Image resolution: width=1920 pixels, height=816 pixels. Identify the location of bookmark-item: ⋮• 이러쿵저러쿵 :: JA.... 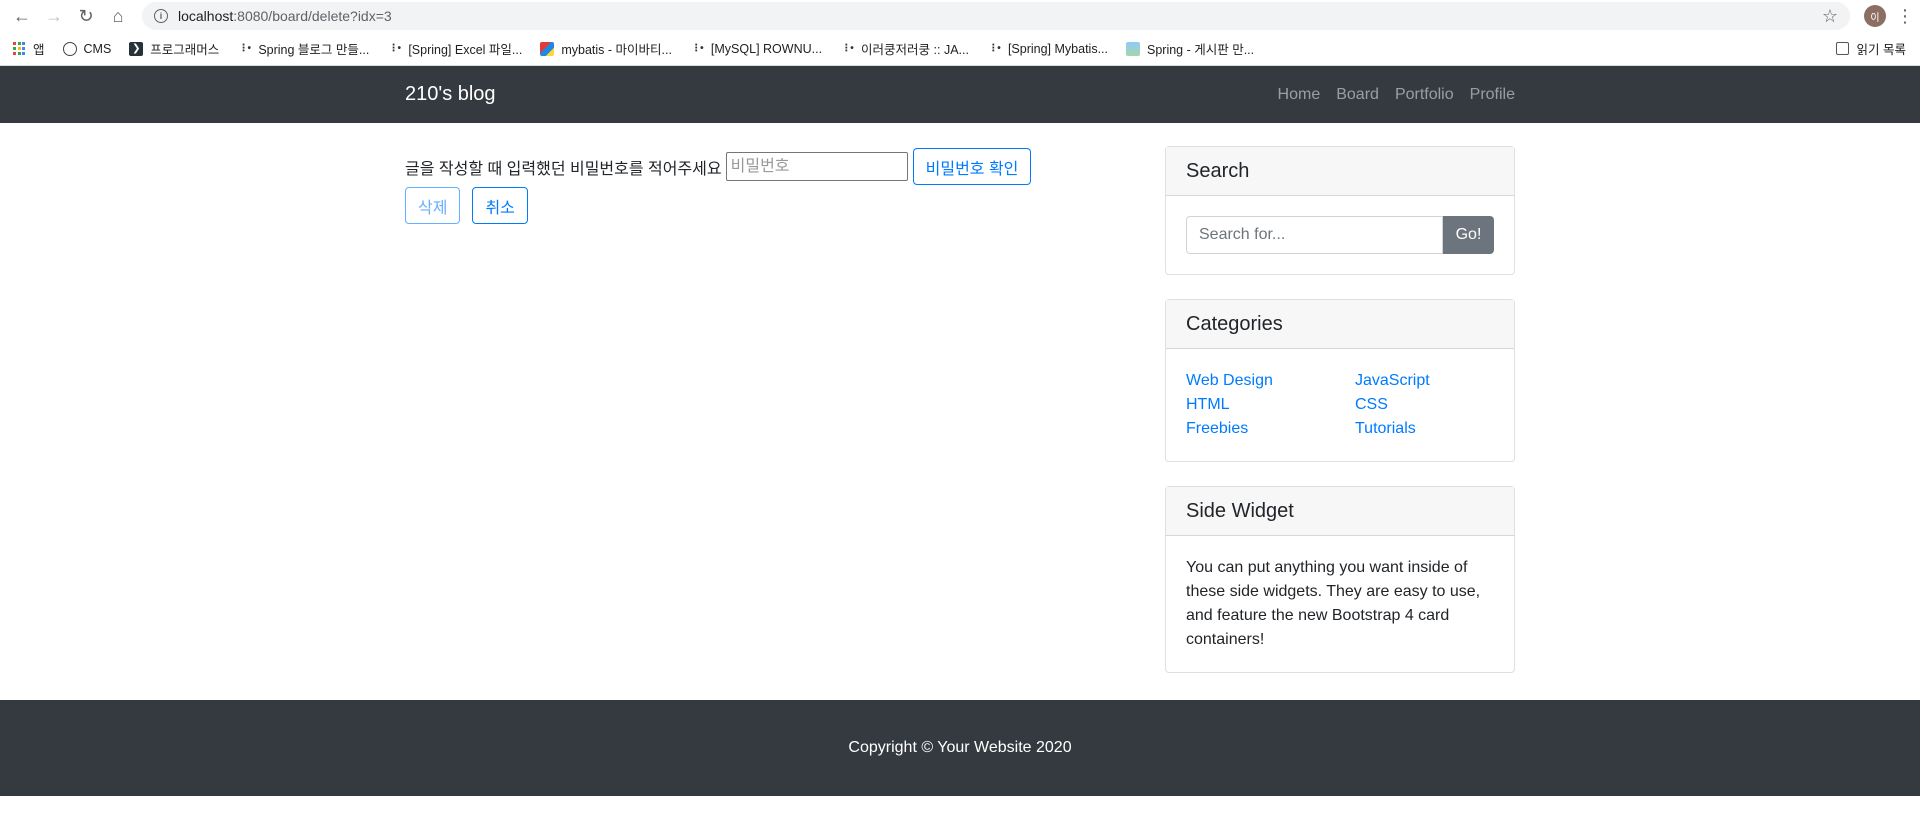
(904, 48).